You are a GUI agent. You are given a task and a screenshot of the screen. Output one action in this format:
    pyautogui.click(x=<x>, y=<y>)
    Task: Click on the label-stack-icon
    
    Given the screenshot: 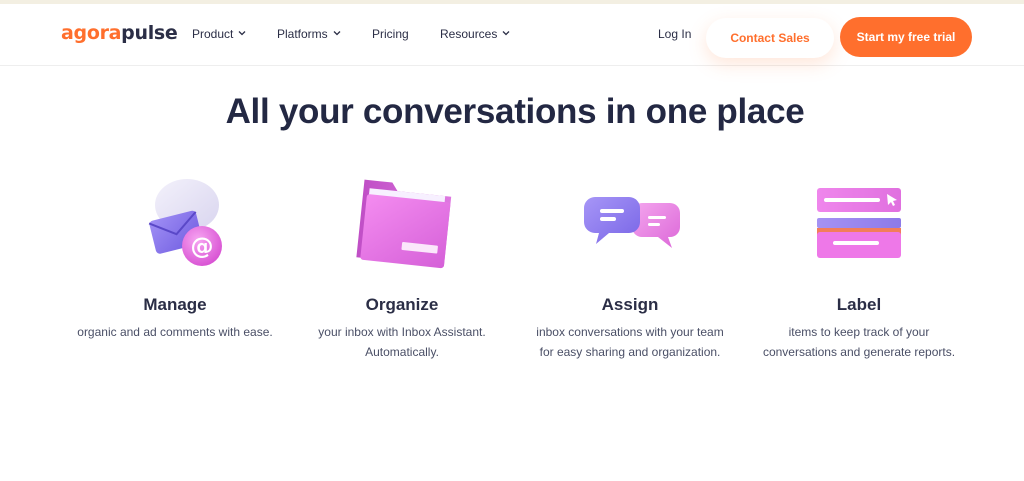 What is the action you would take?
    pyautogui.click(x=859, y=223)
    